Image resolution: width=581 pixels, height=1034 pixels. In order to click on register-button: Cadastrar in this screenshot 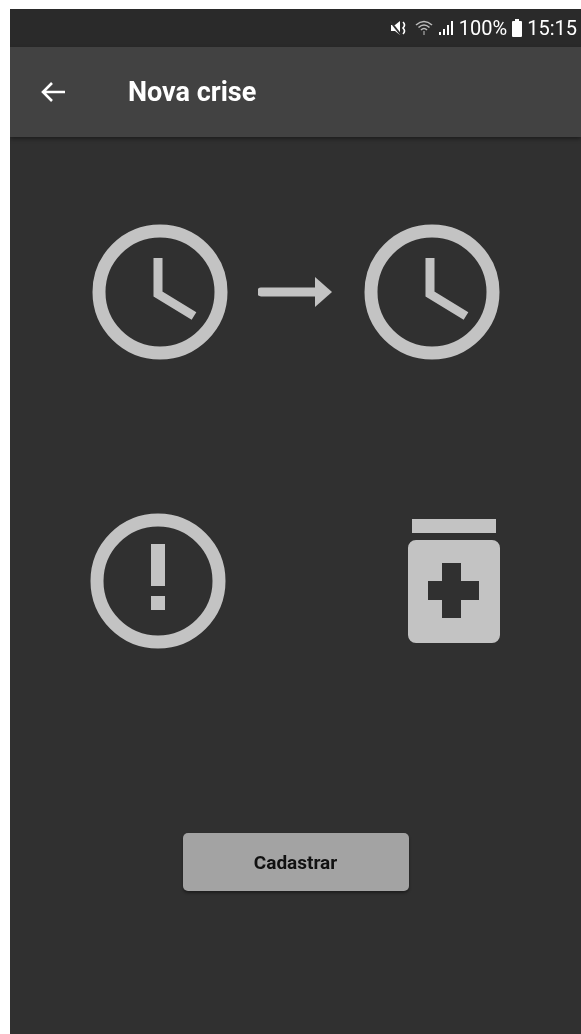, I will do `click(295, 862)`.